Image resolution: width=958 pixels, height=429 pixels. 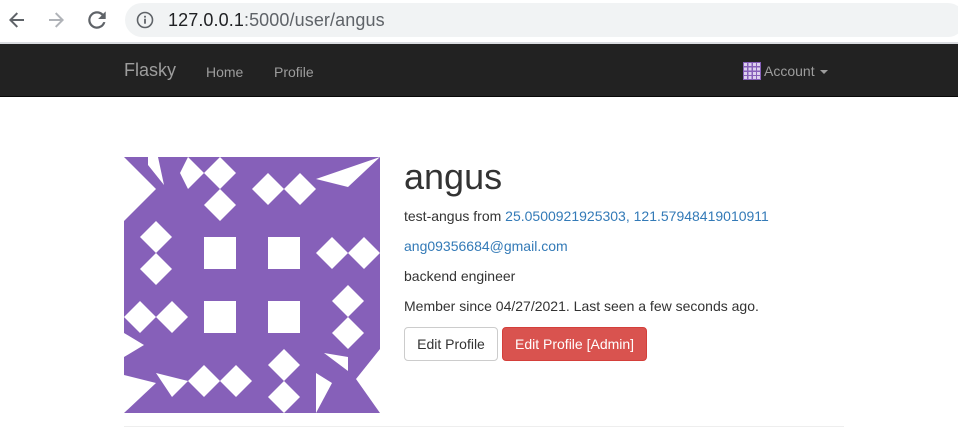 I want to click on address-bar: 127.0.0.1:5000/user/angus, so click(x=541, y=20).